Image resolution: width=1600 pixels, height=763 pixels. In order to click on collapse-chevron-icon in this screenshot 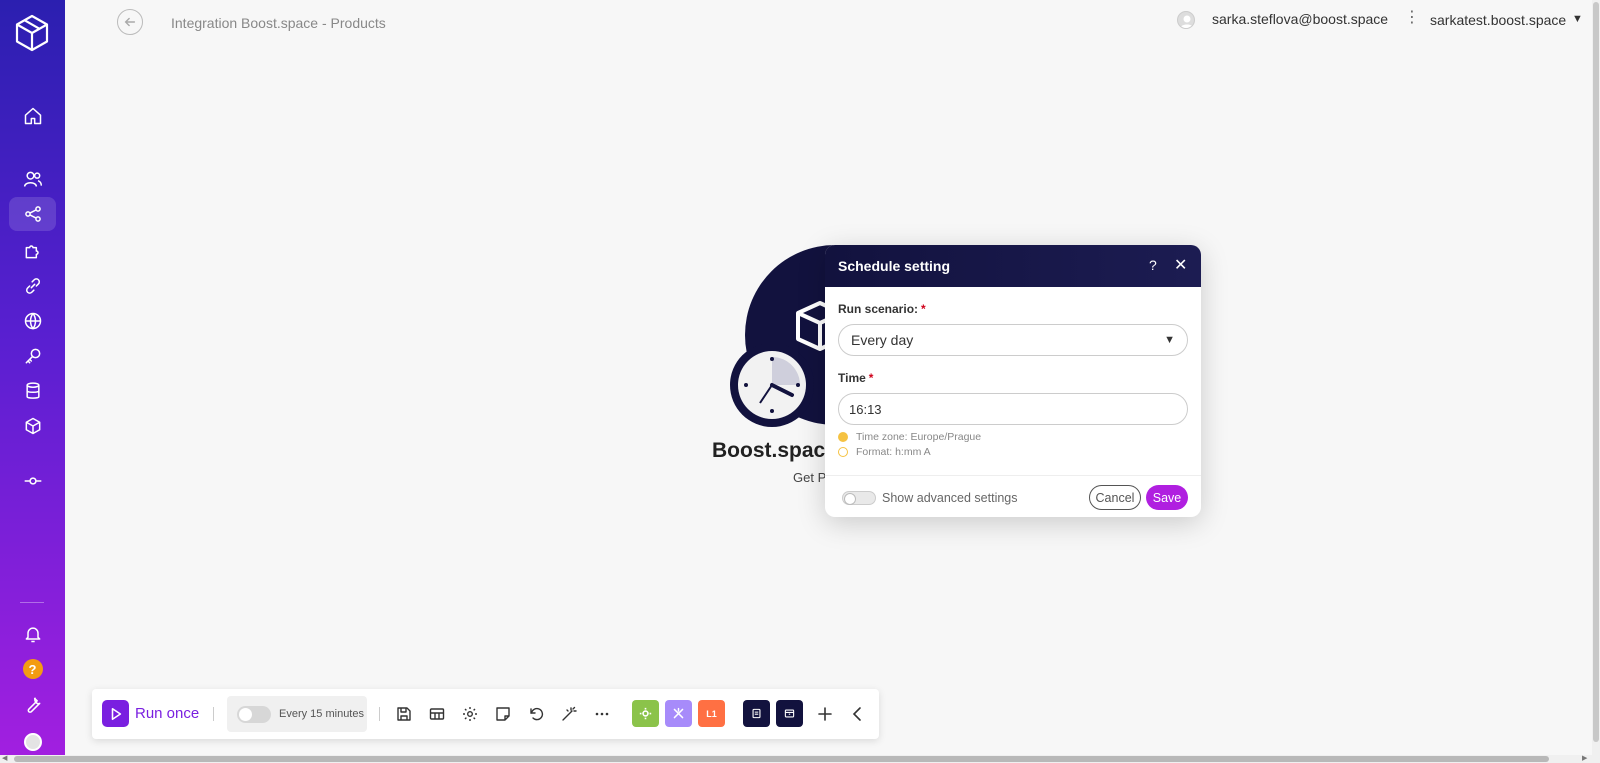, I will do `click(858, 714)`.